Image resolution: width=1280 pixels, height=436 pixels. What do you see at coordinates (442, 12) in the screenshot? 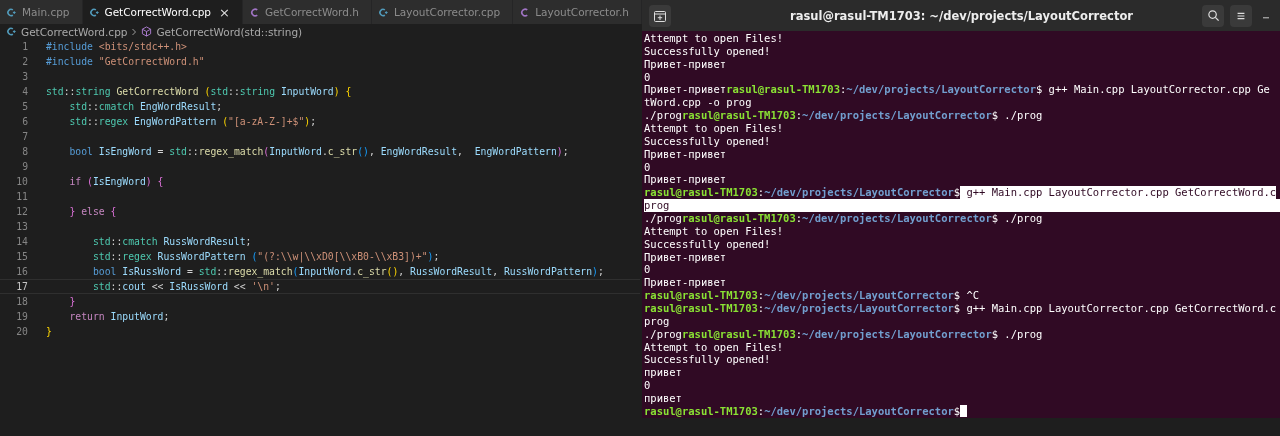
I see `file-tab: LayoutCorrector.cpp` at bounding box center [442, 12].